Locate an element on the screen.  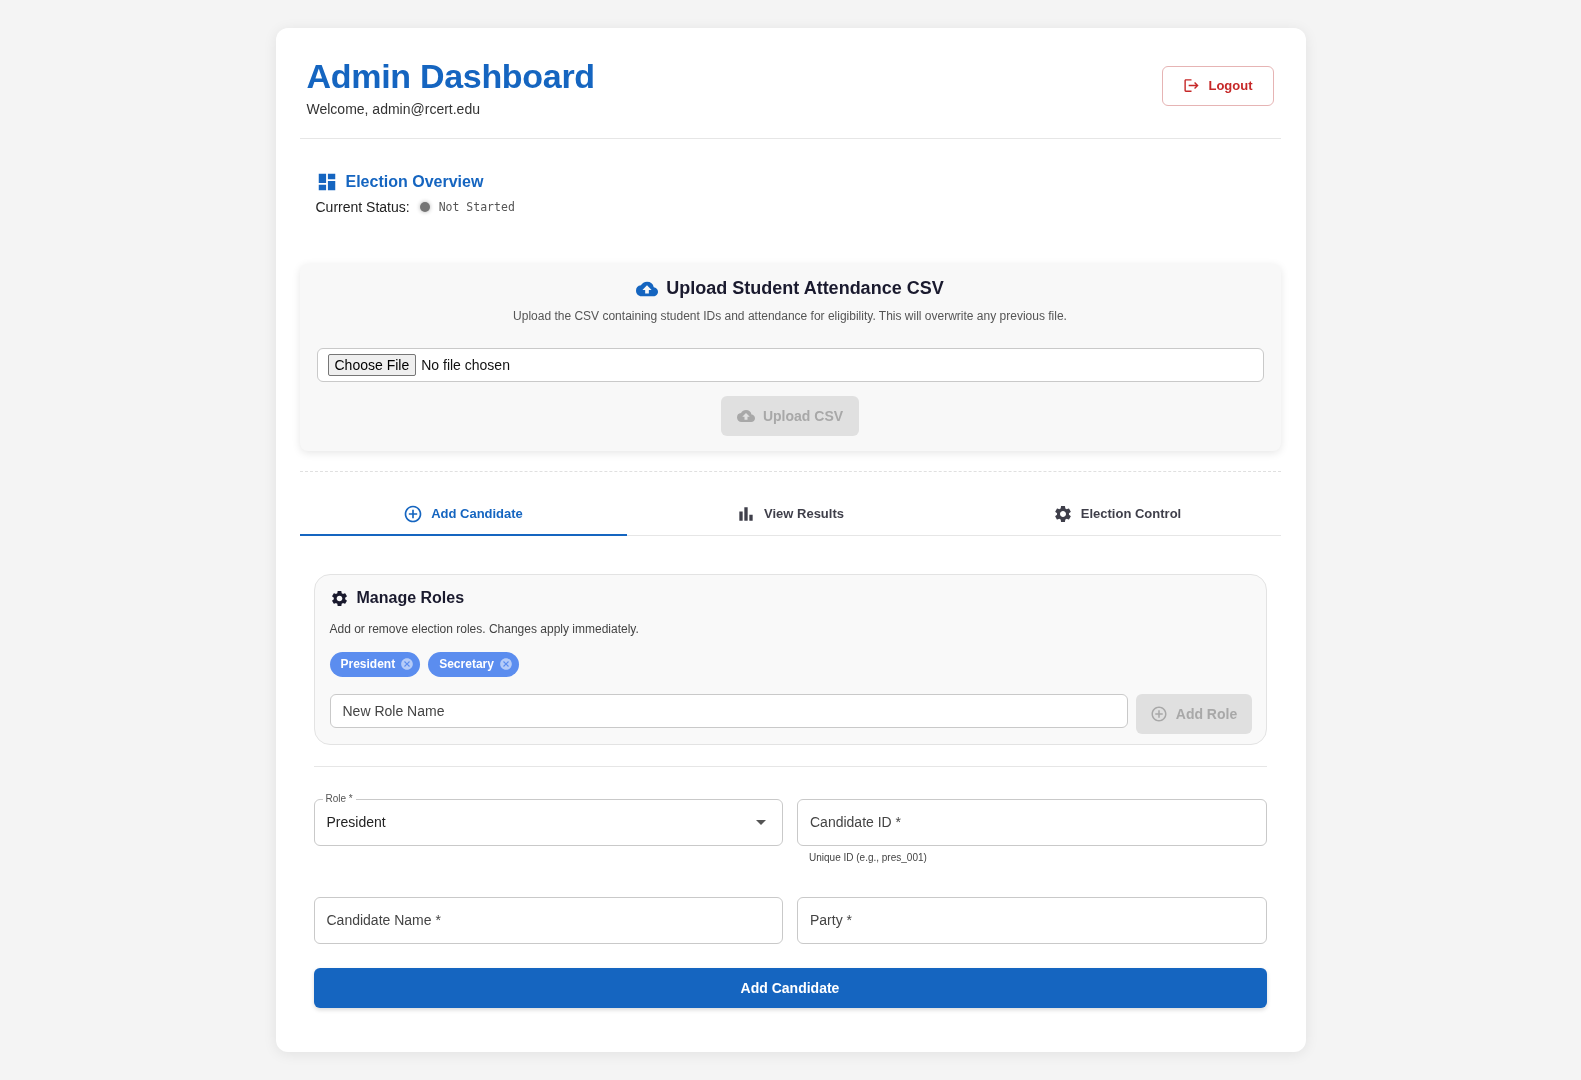
helper-text: Unique ID (e.g., pres_001) is located at coordinates (868, 857).